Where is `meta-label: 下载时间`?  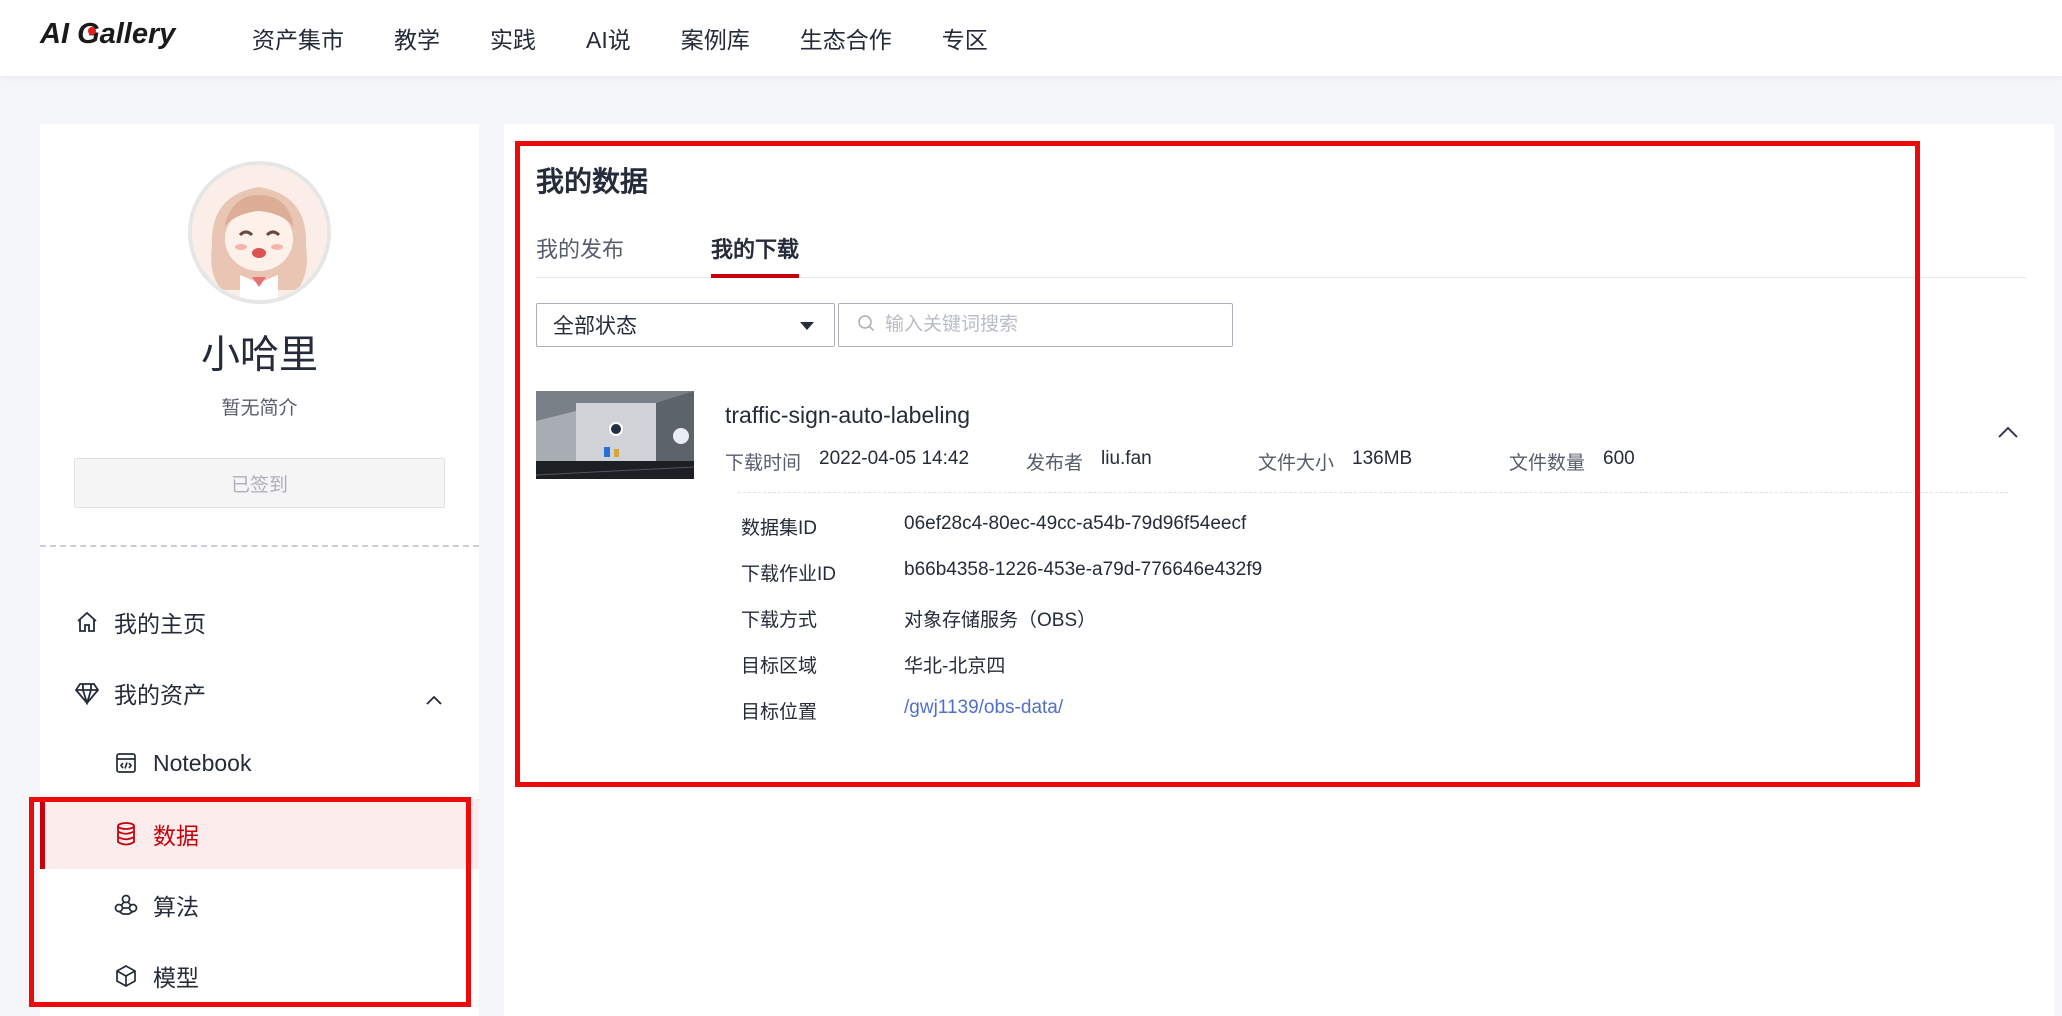 meta-label: 下载时间 is located at coordinates (763, 463).